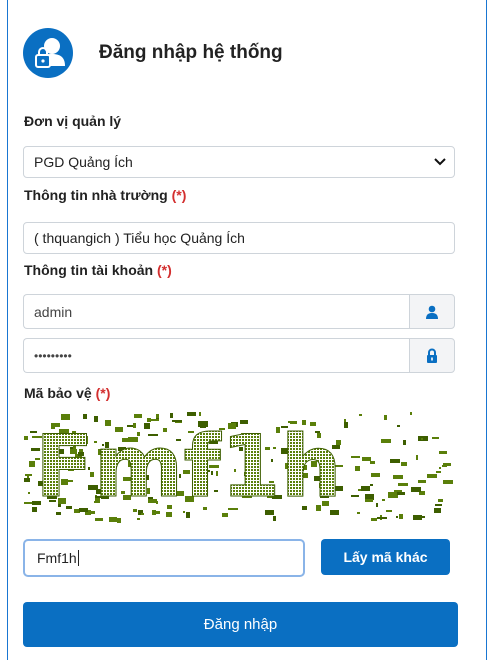  I want to click on password-value: •••••••••, so click(53, 355).